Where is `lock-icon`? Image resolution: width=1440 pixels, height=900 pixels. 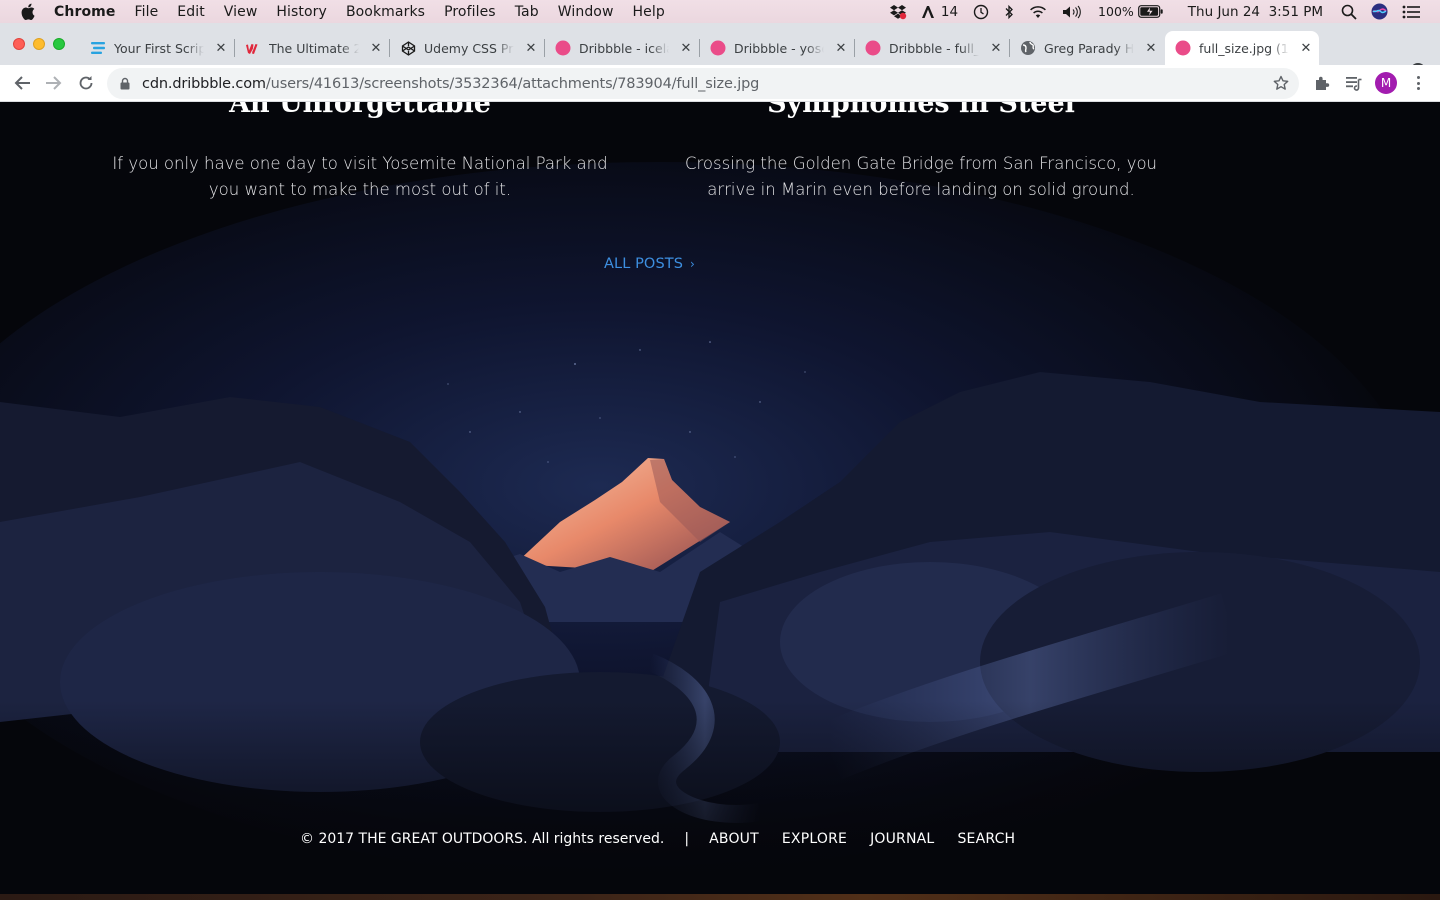
lock-icon is located at coordinates (126, 84).